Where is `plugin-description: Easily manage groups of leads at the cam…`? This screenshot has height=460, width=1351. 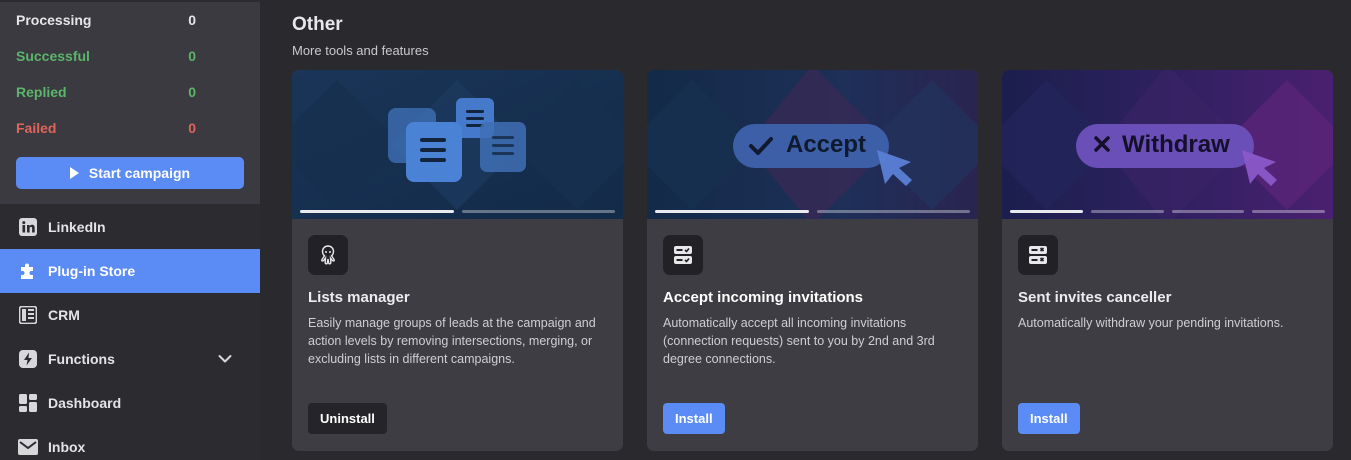 plugin-description: Easily manage groups of leads at the cam… is located at coordinates (452, 341).